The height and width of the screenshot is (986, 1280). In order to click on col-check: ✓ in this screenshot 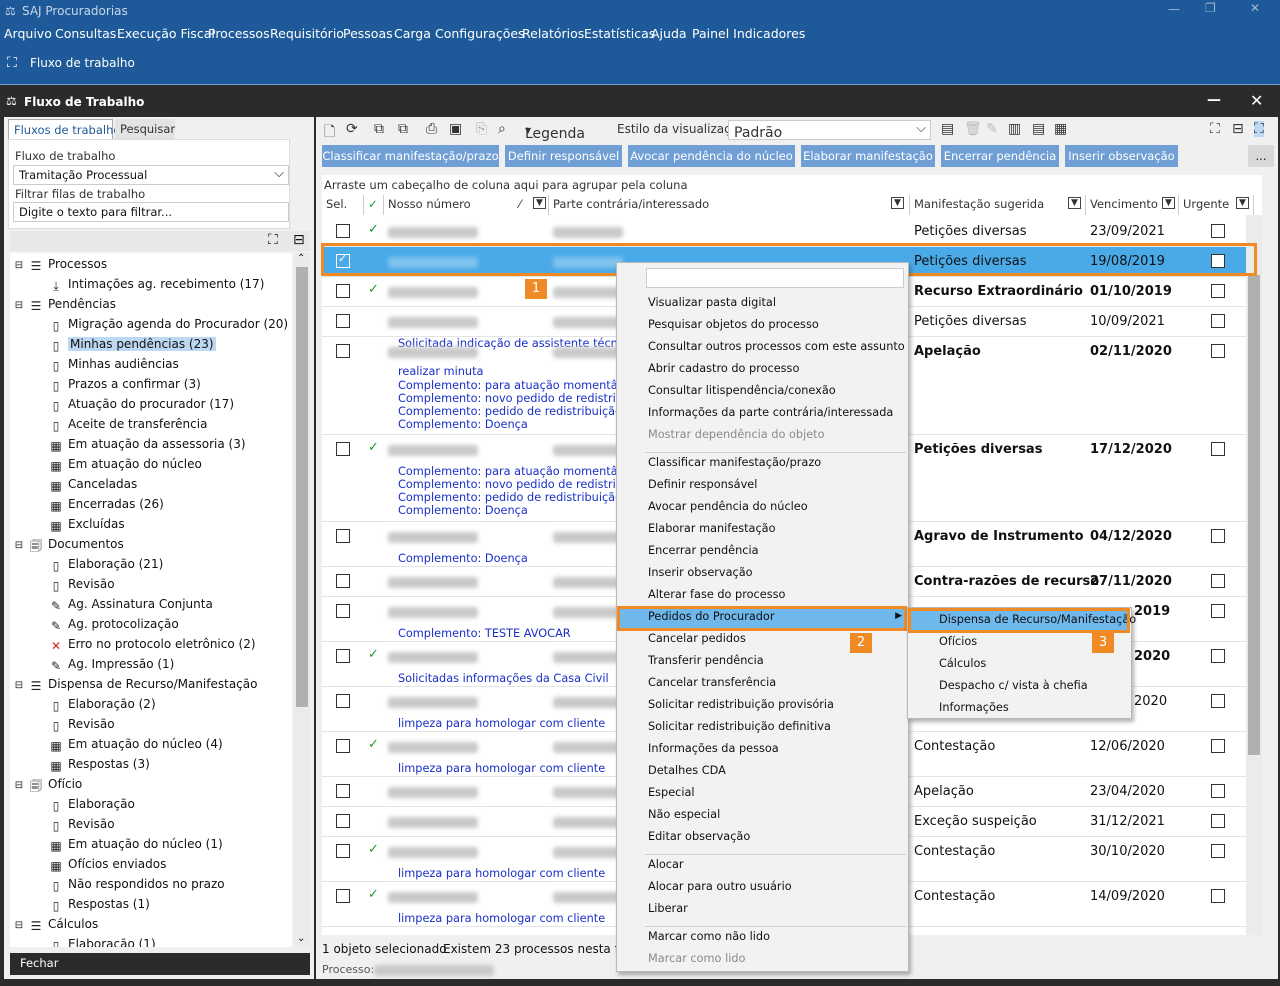, I will do `click(374, 205)`.